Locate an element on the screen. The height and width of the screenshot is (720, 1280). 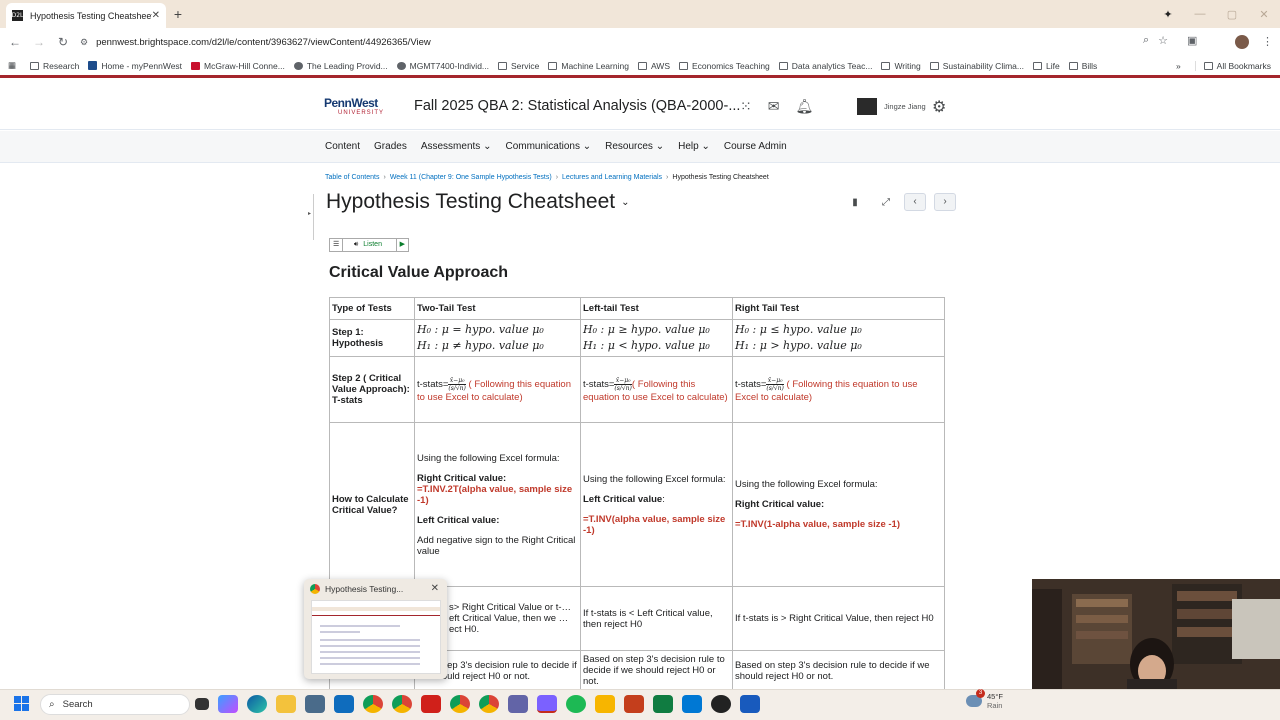
bookmark-item: Home - myPennWest is located at coordinates (135, 66).